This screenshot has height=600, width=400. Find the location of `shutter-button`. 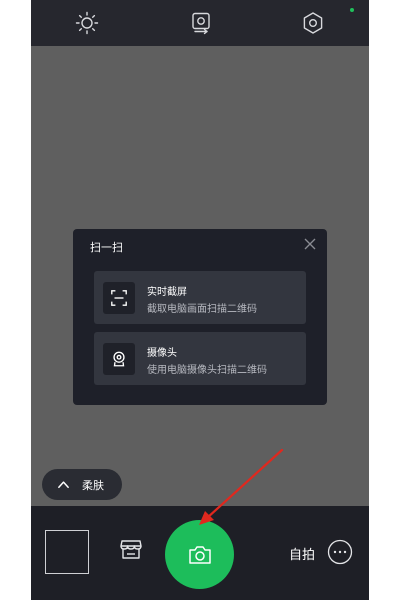

shutter-button is located at coordinates (199, 554).